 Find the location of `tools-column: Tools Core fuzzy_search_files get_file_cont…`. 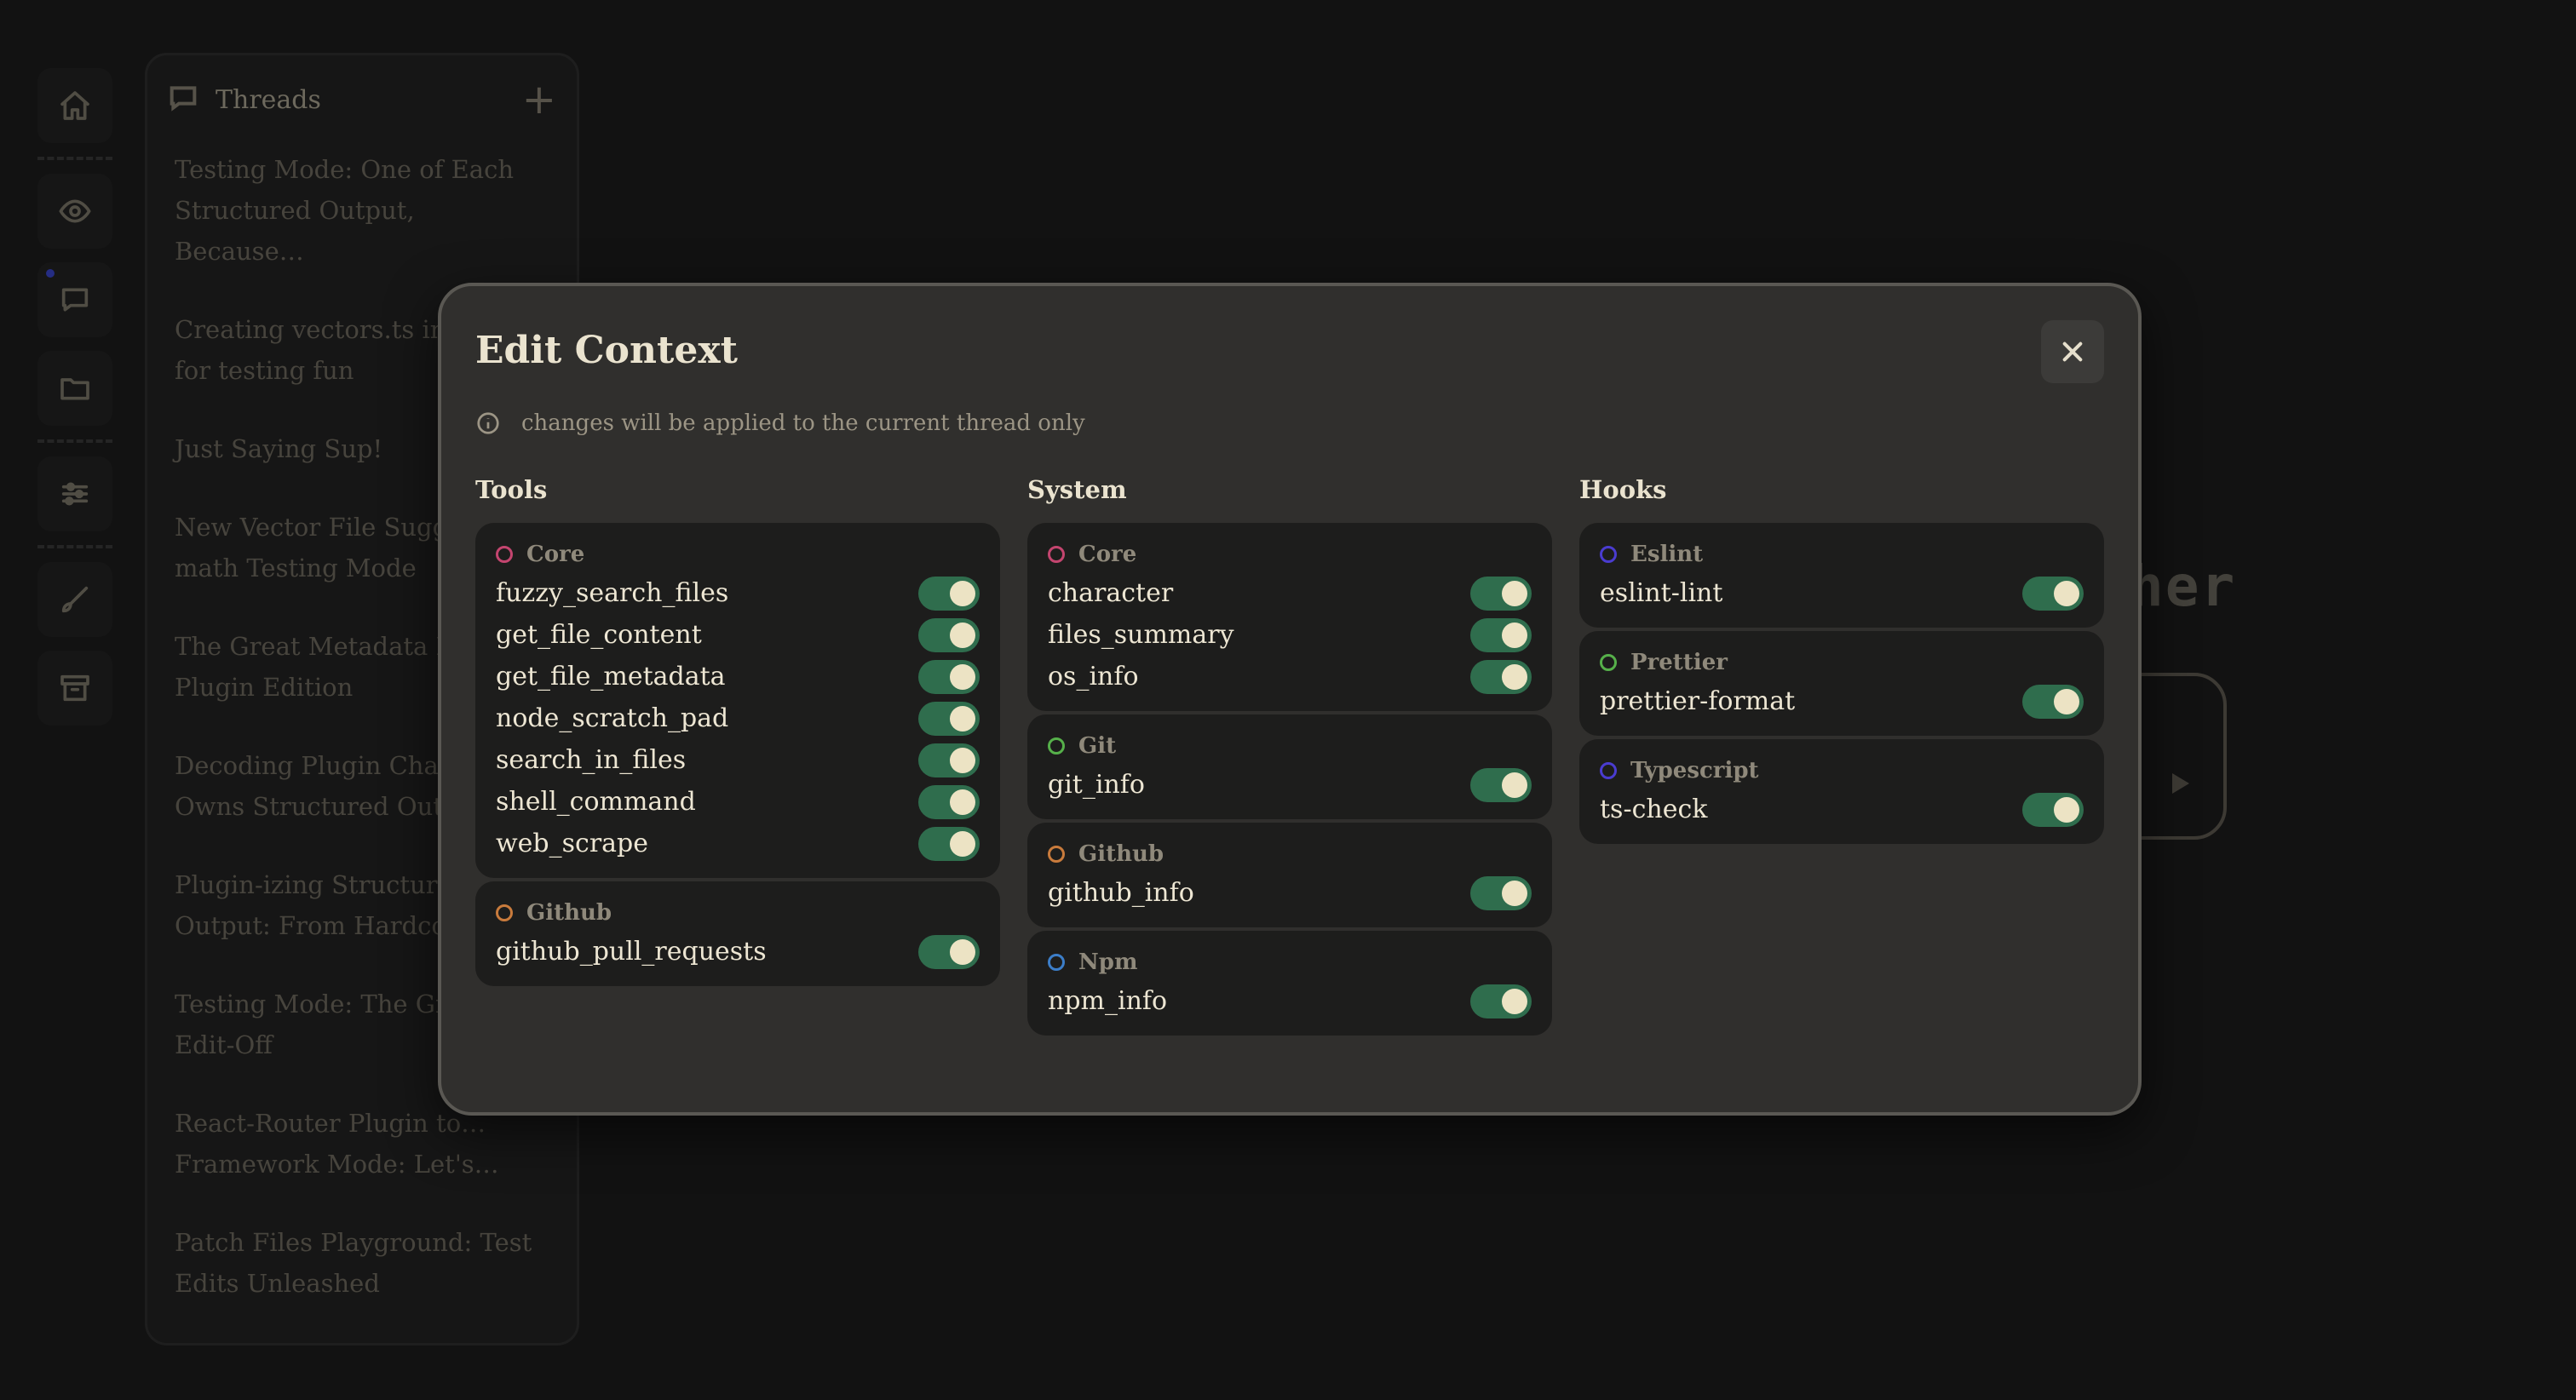

tools-column: Tools Core fuzzy_search_files get_file_cont… is located at coordinates (738, 733).